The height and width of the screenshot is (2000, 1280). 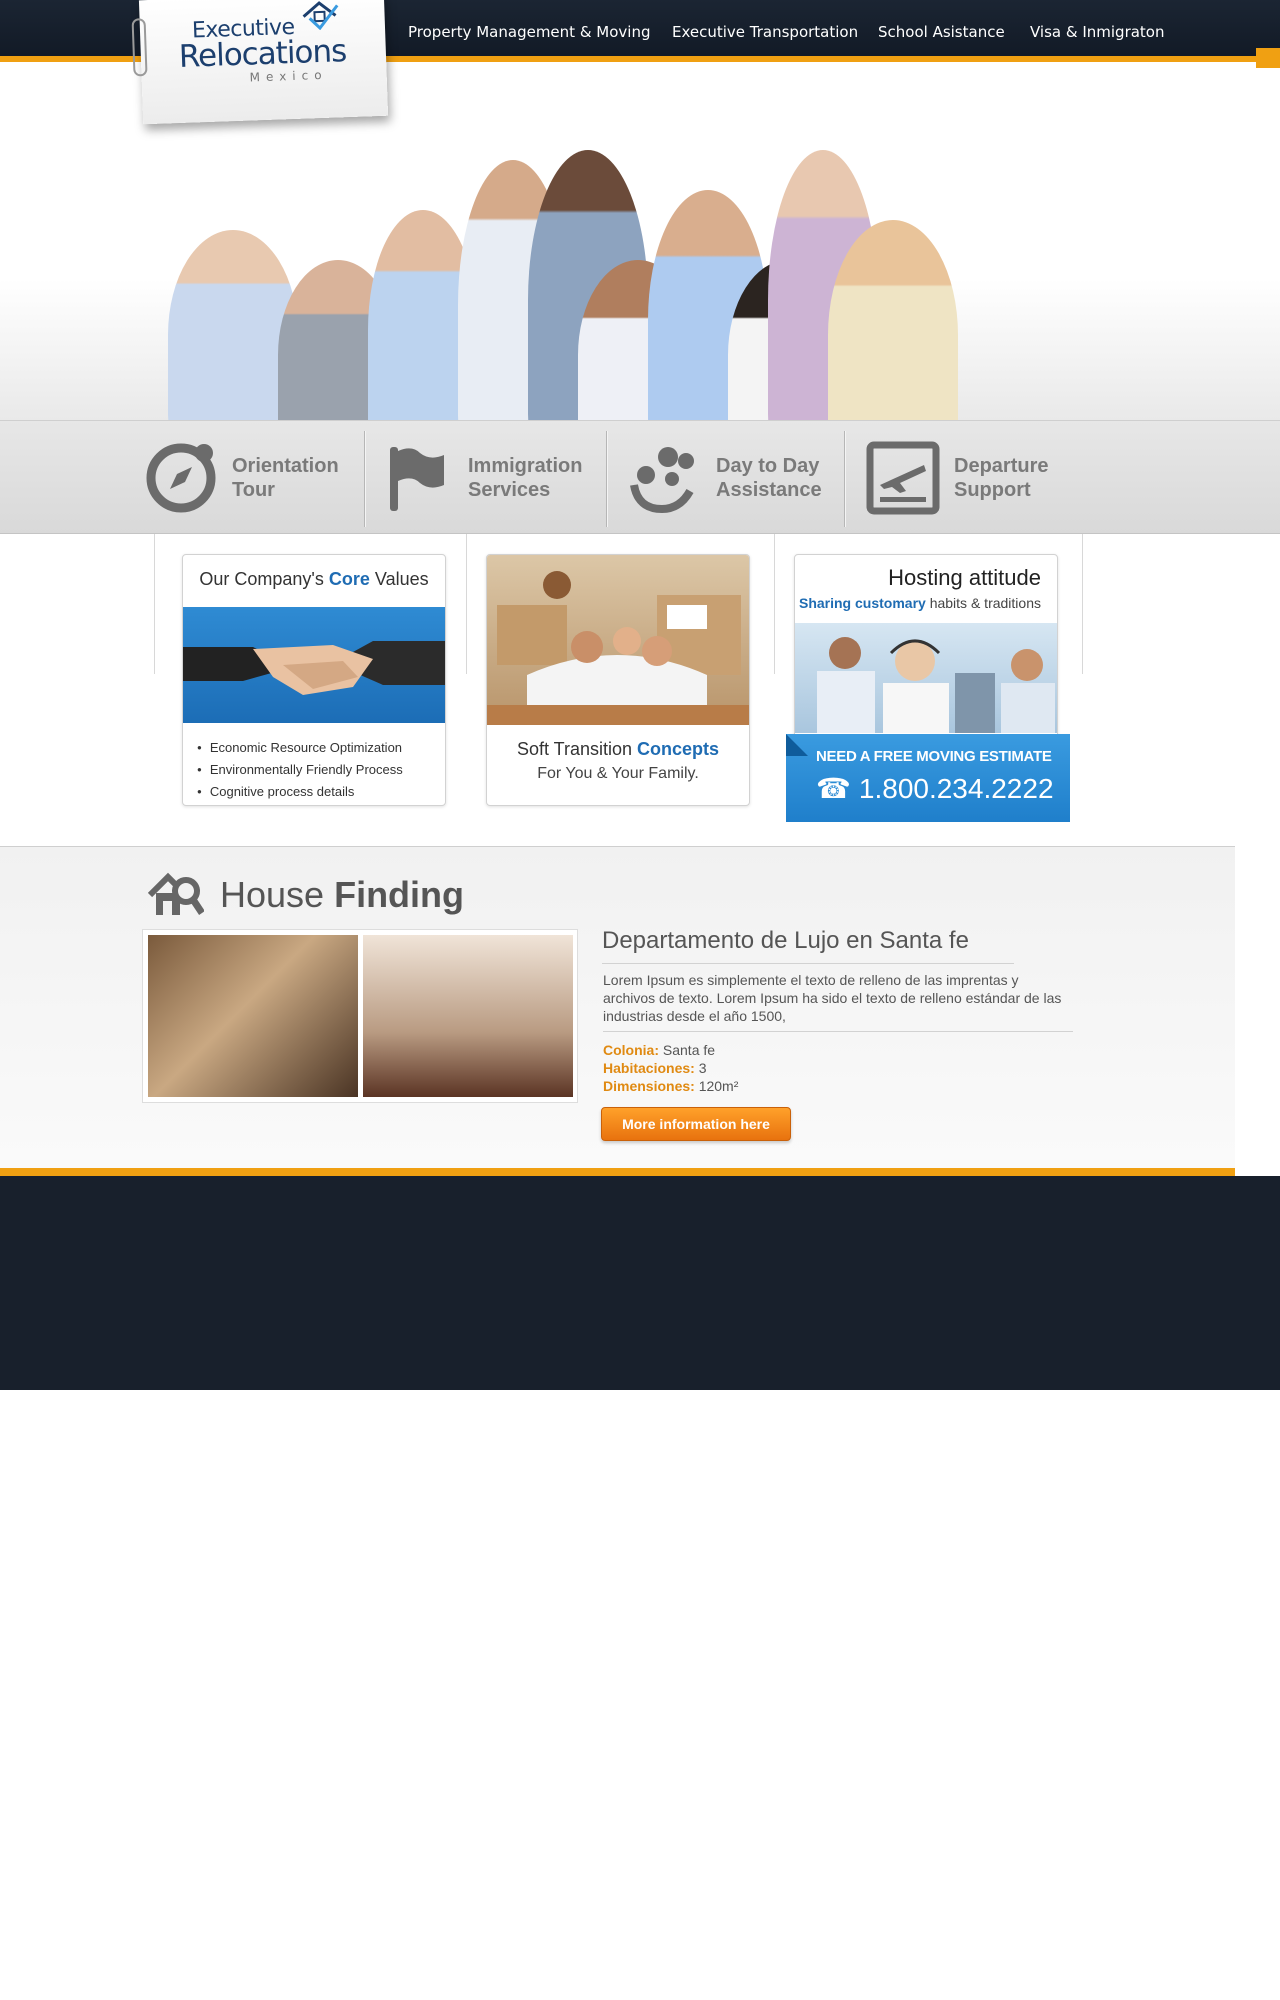 I want to click on top-bar-accent, so click(x=1268, y=58).